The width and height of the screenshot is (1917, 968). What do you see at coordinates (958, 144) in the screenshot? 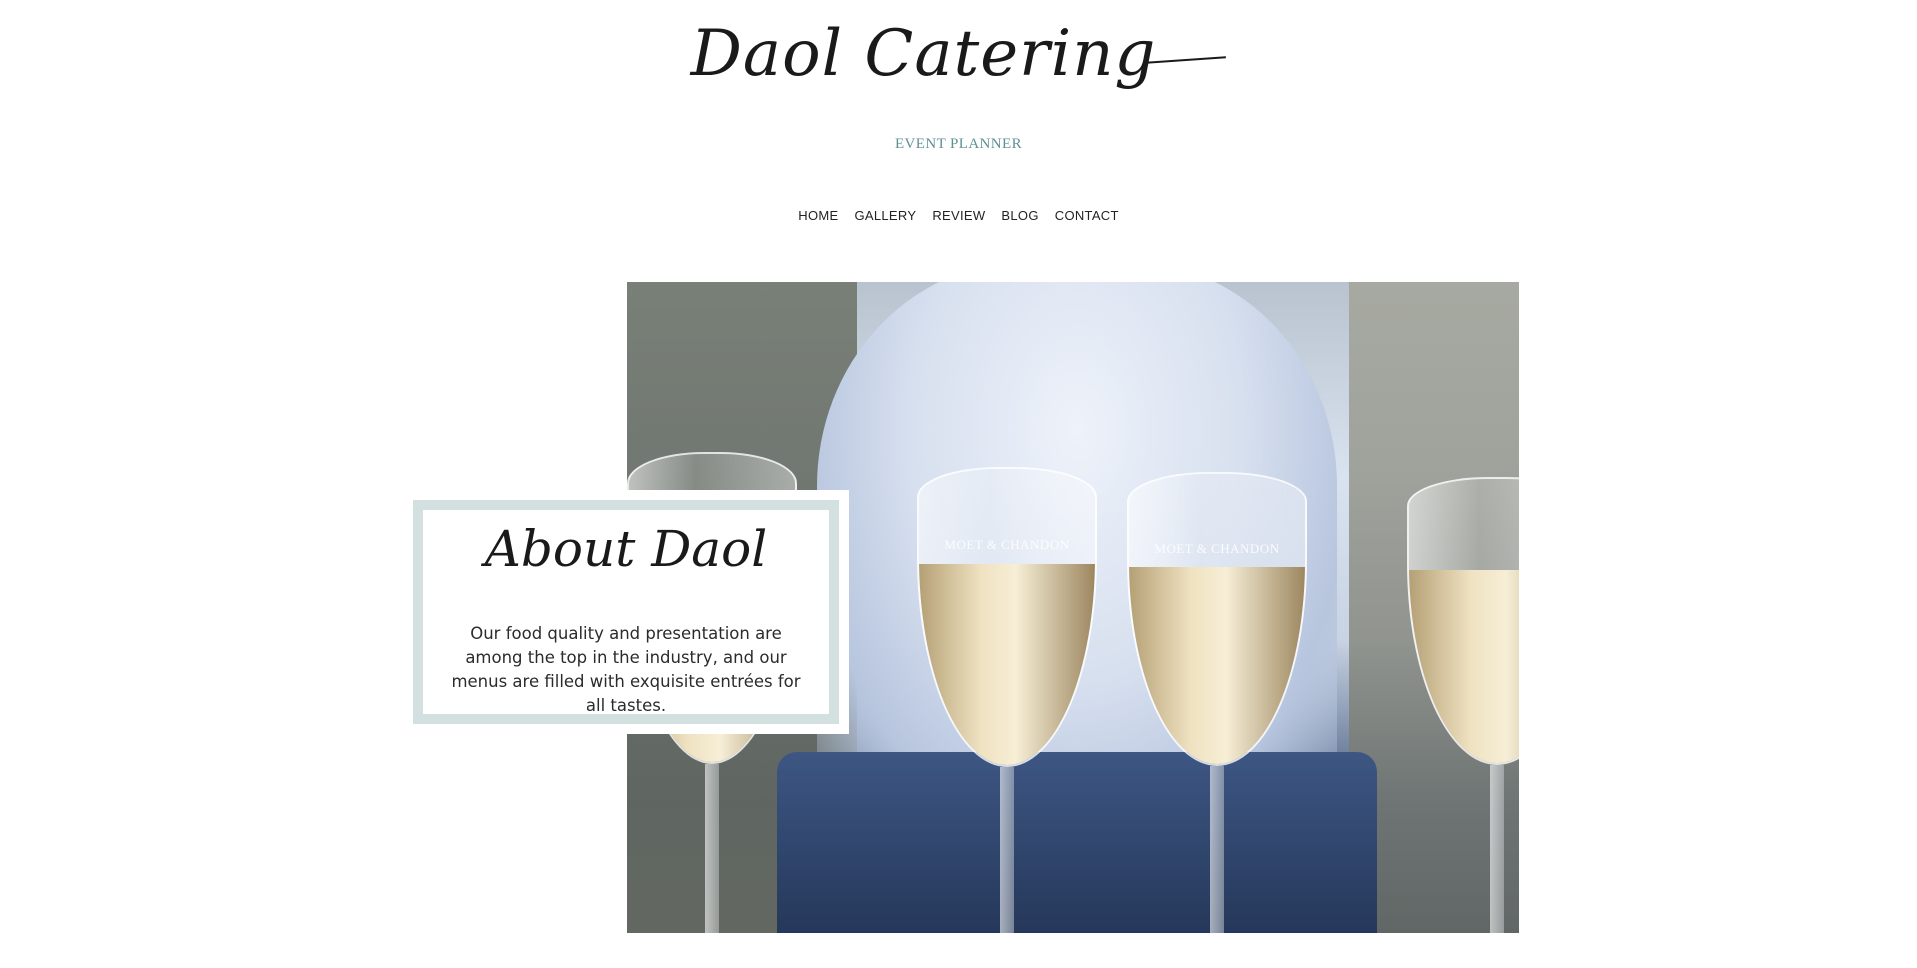
I see `site-tagline: EVENT PLANNER` at bounding box center [958, 144].